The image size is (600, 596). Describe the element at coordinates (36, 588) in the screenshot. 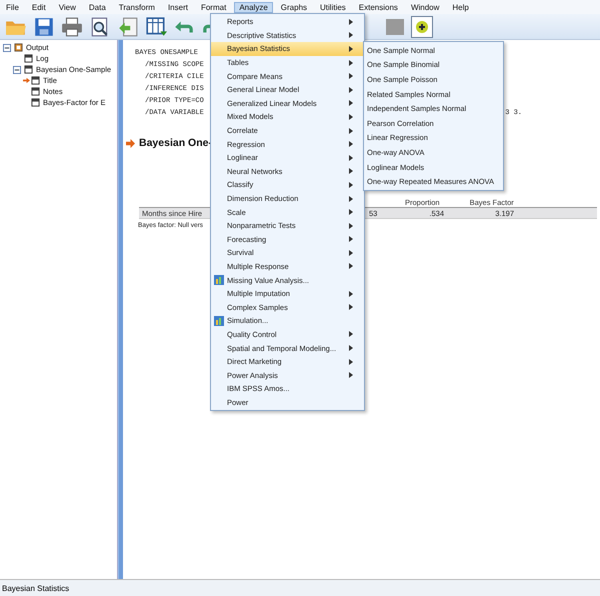

I see `status-text: Bayesian Statistics` at that location.